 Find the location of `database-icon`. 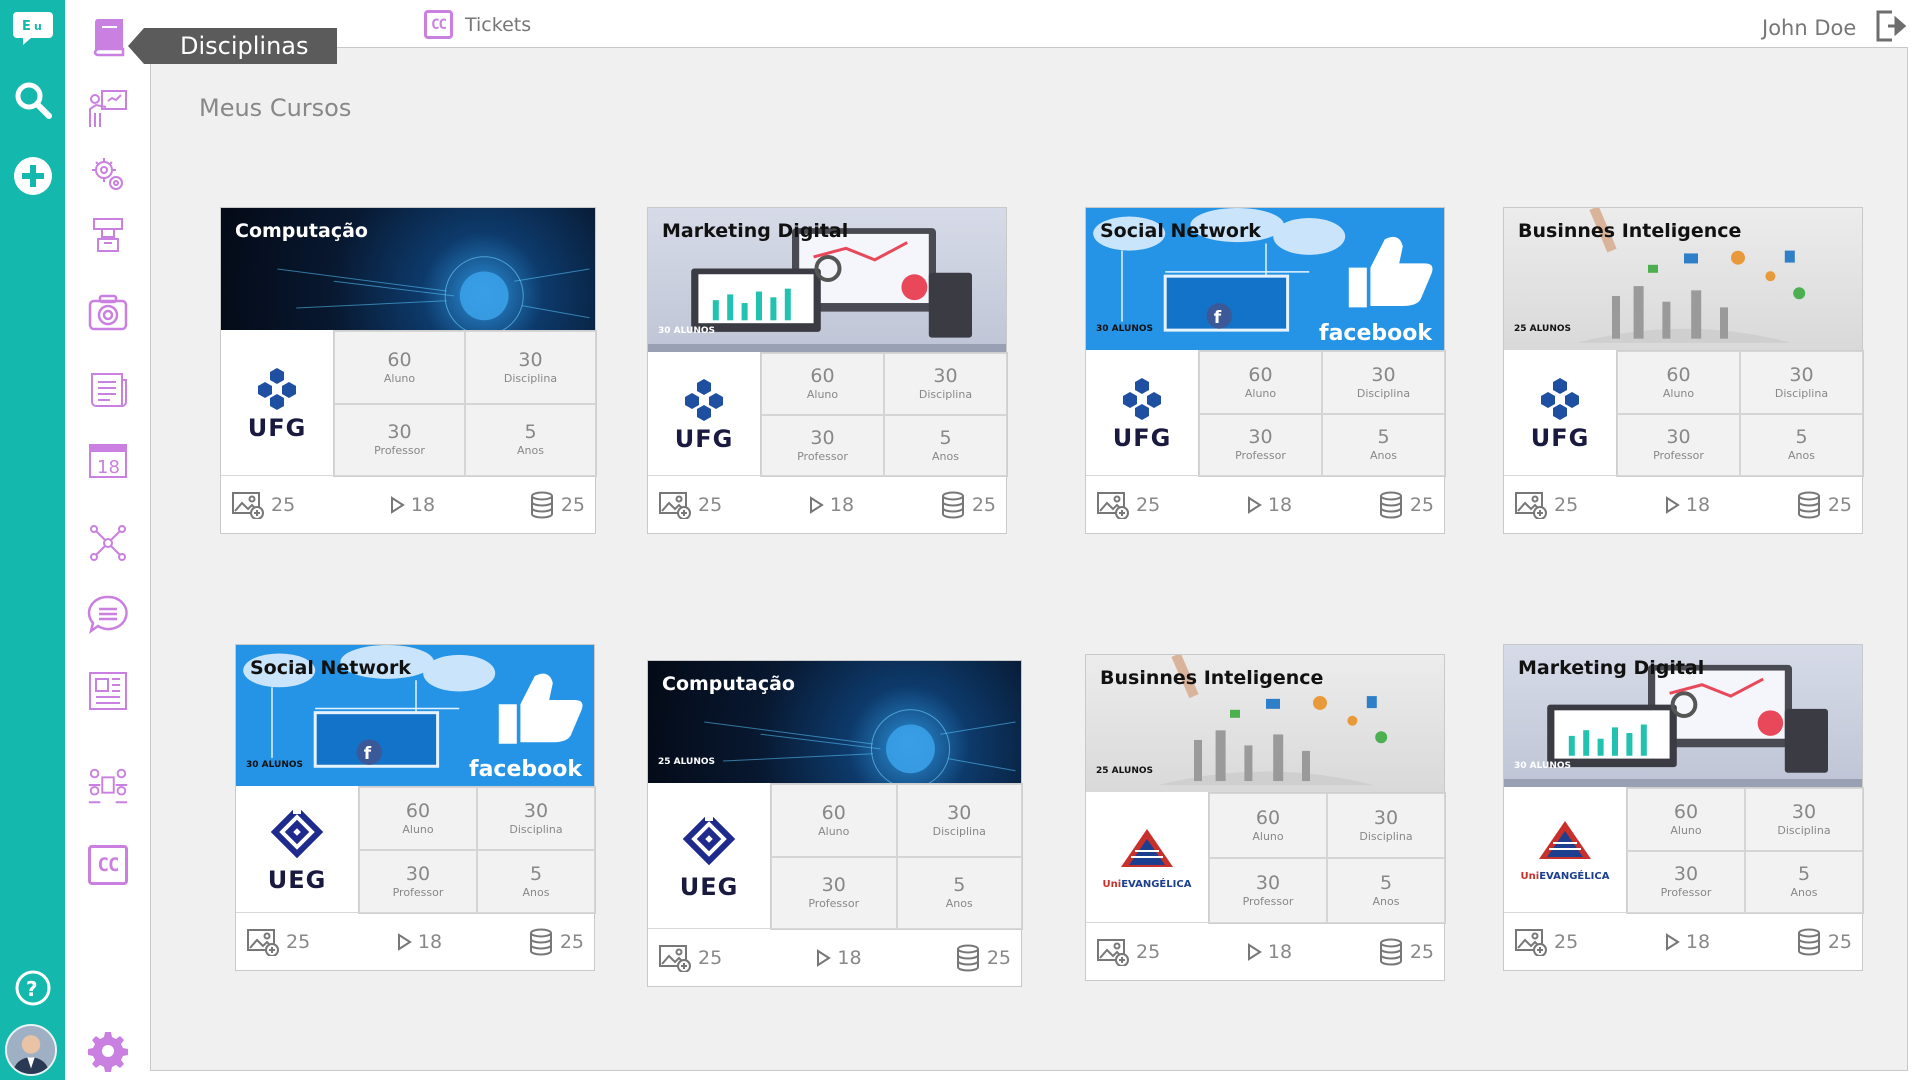

database-icon is located at coordinates (1808, 505).